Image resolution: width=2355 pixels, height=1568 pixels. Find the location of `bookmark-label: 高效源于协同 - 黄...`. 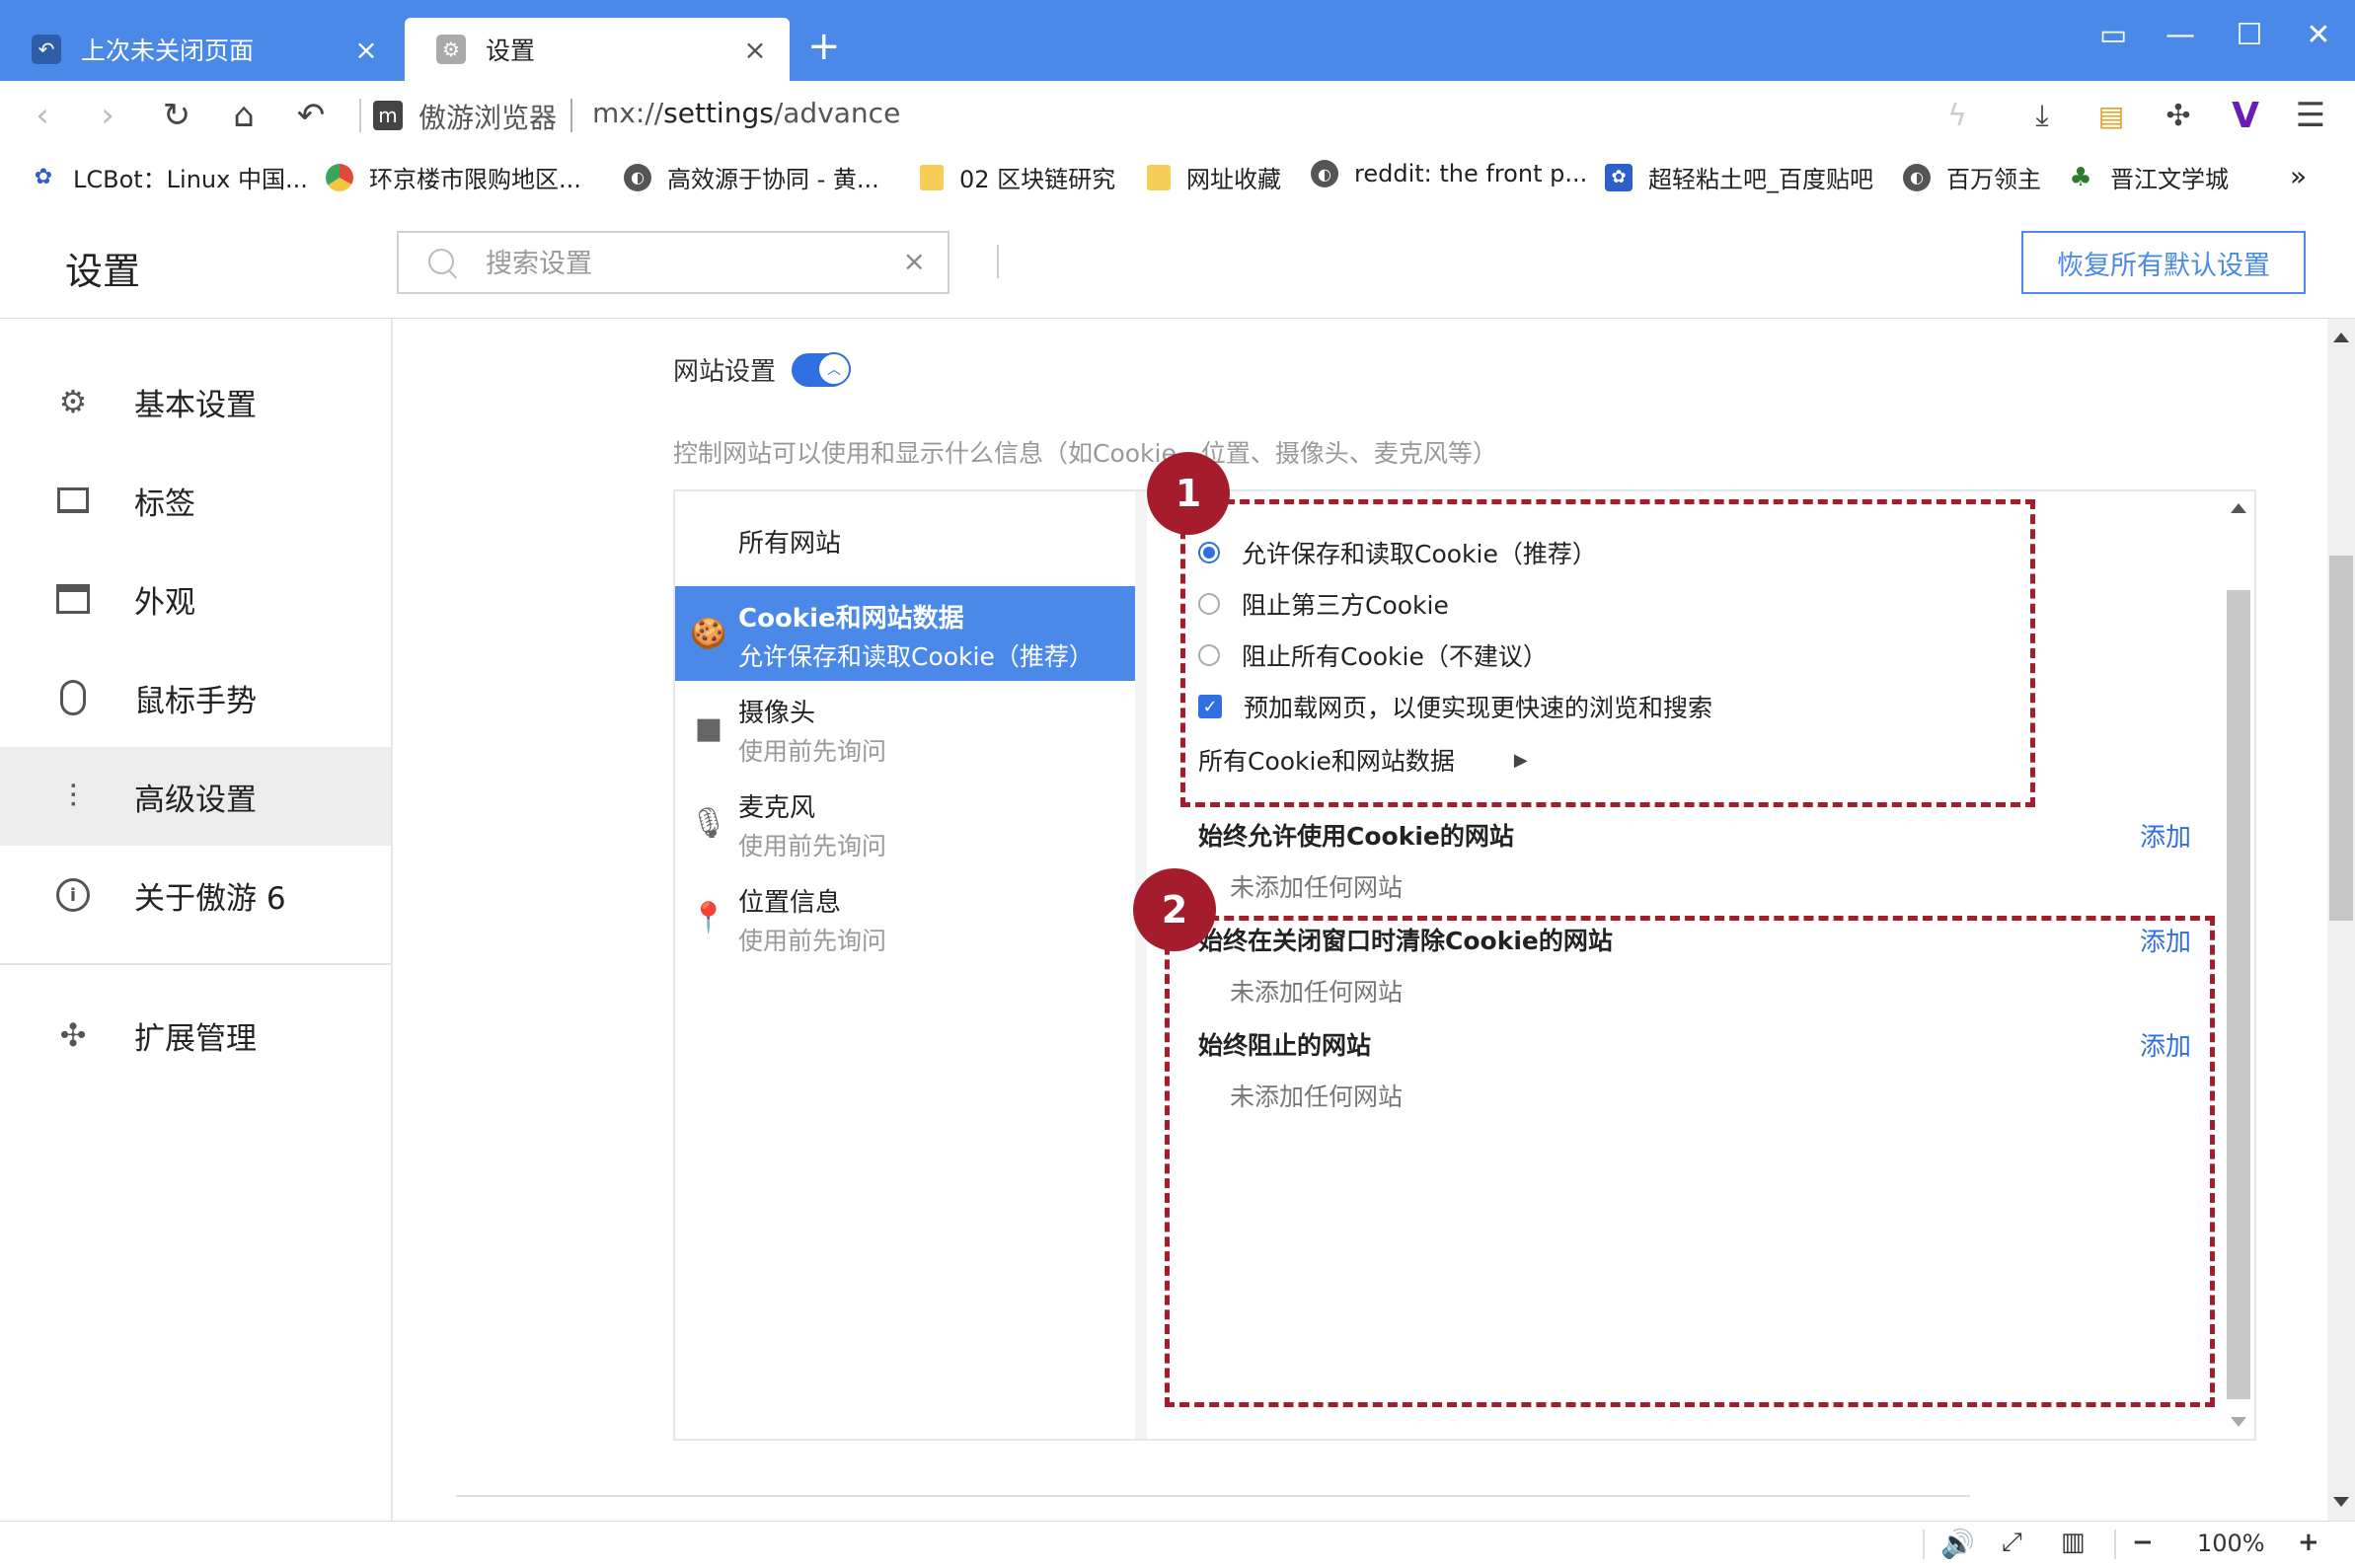

bookmark-label: 高效源于协同 - 黄... is located at coordinates (773, 179).